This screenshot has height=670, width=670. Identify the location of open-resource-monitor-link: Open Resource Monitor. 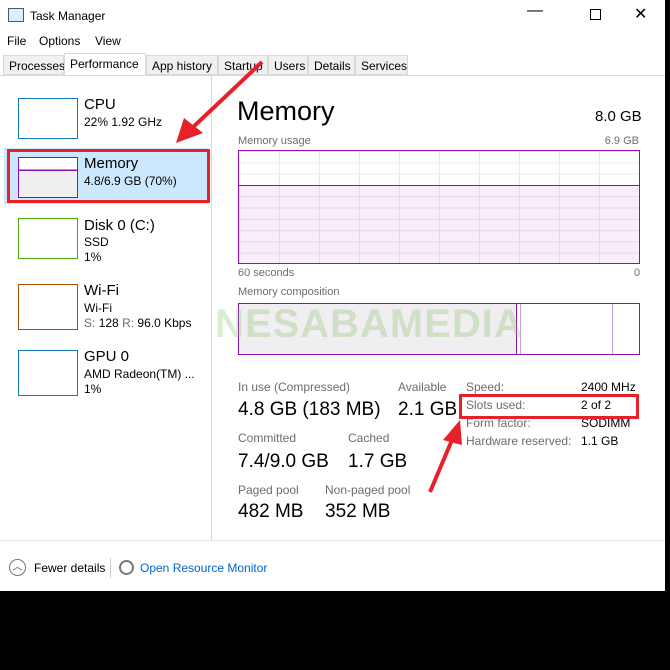
(203, 568).